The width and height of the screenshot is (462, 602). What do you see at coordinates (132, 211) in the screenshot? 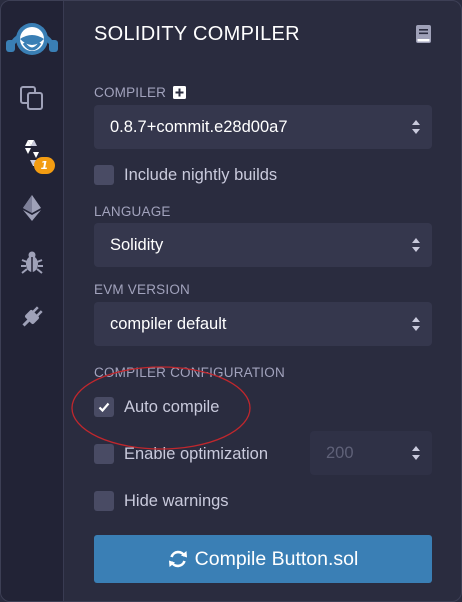
I see `language-label: LANGUAGE` at bounding box center [132, 211].